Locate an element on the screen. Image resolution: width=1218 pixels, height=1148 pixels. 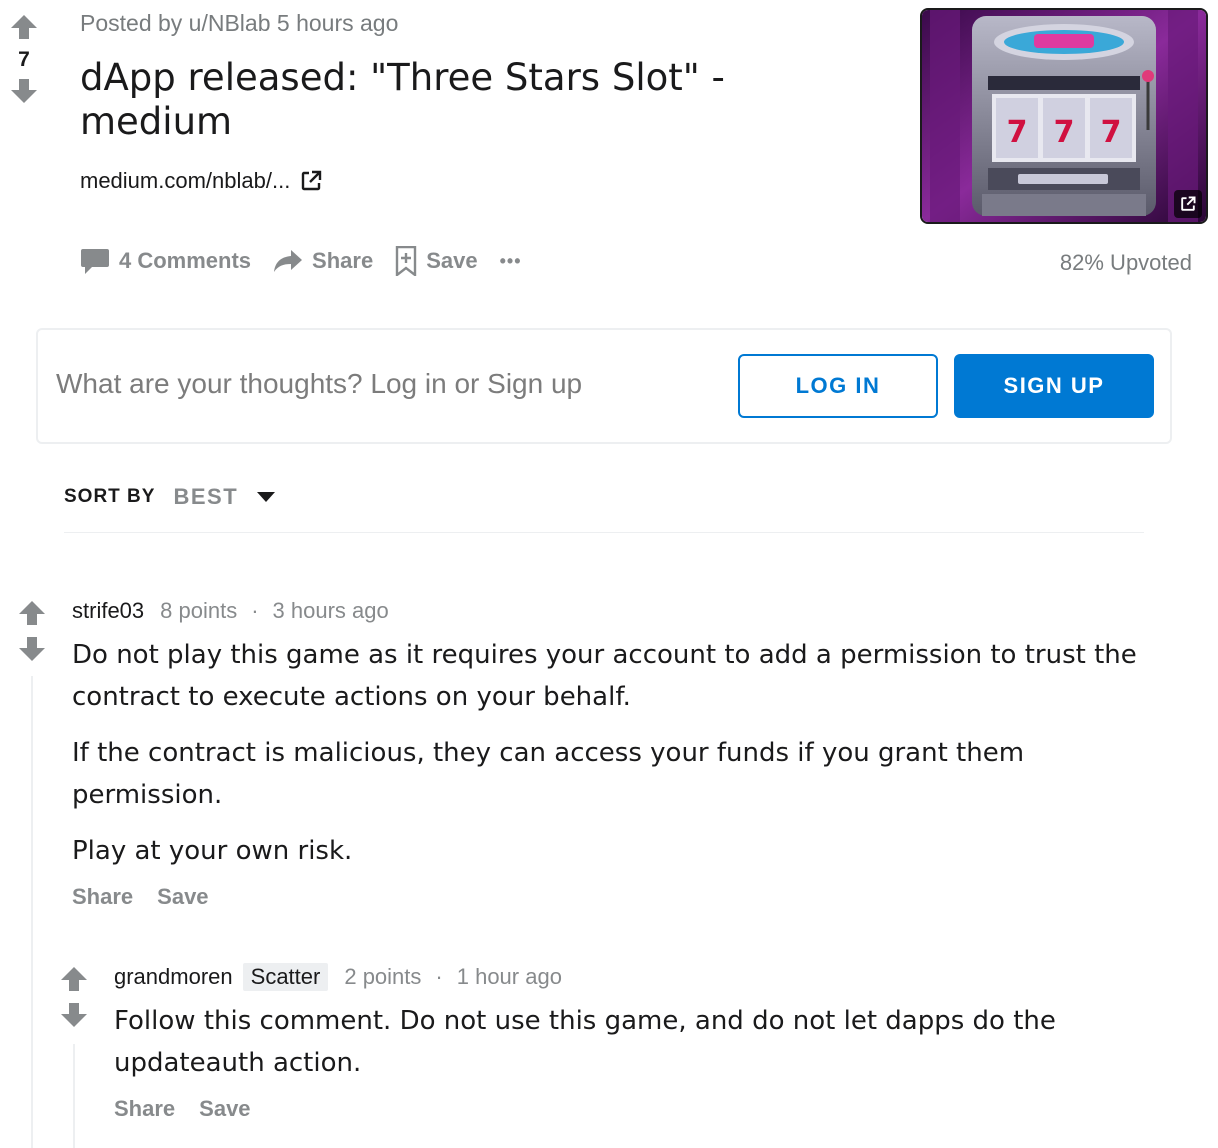
slot-machine-thumbnail-image: 7 7 7 is located at coordinates (1064, 116).